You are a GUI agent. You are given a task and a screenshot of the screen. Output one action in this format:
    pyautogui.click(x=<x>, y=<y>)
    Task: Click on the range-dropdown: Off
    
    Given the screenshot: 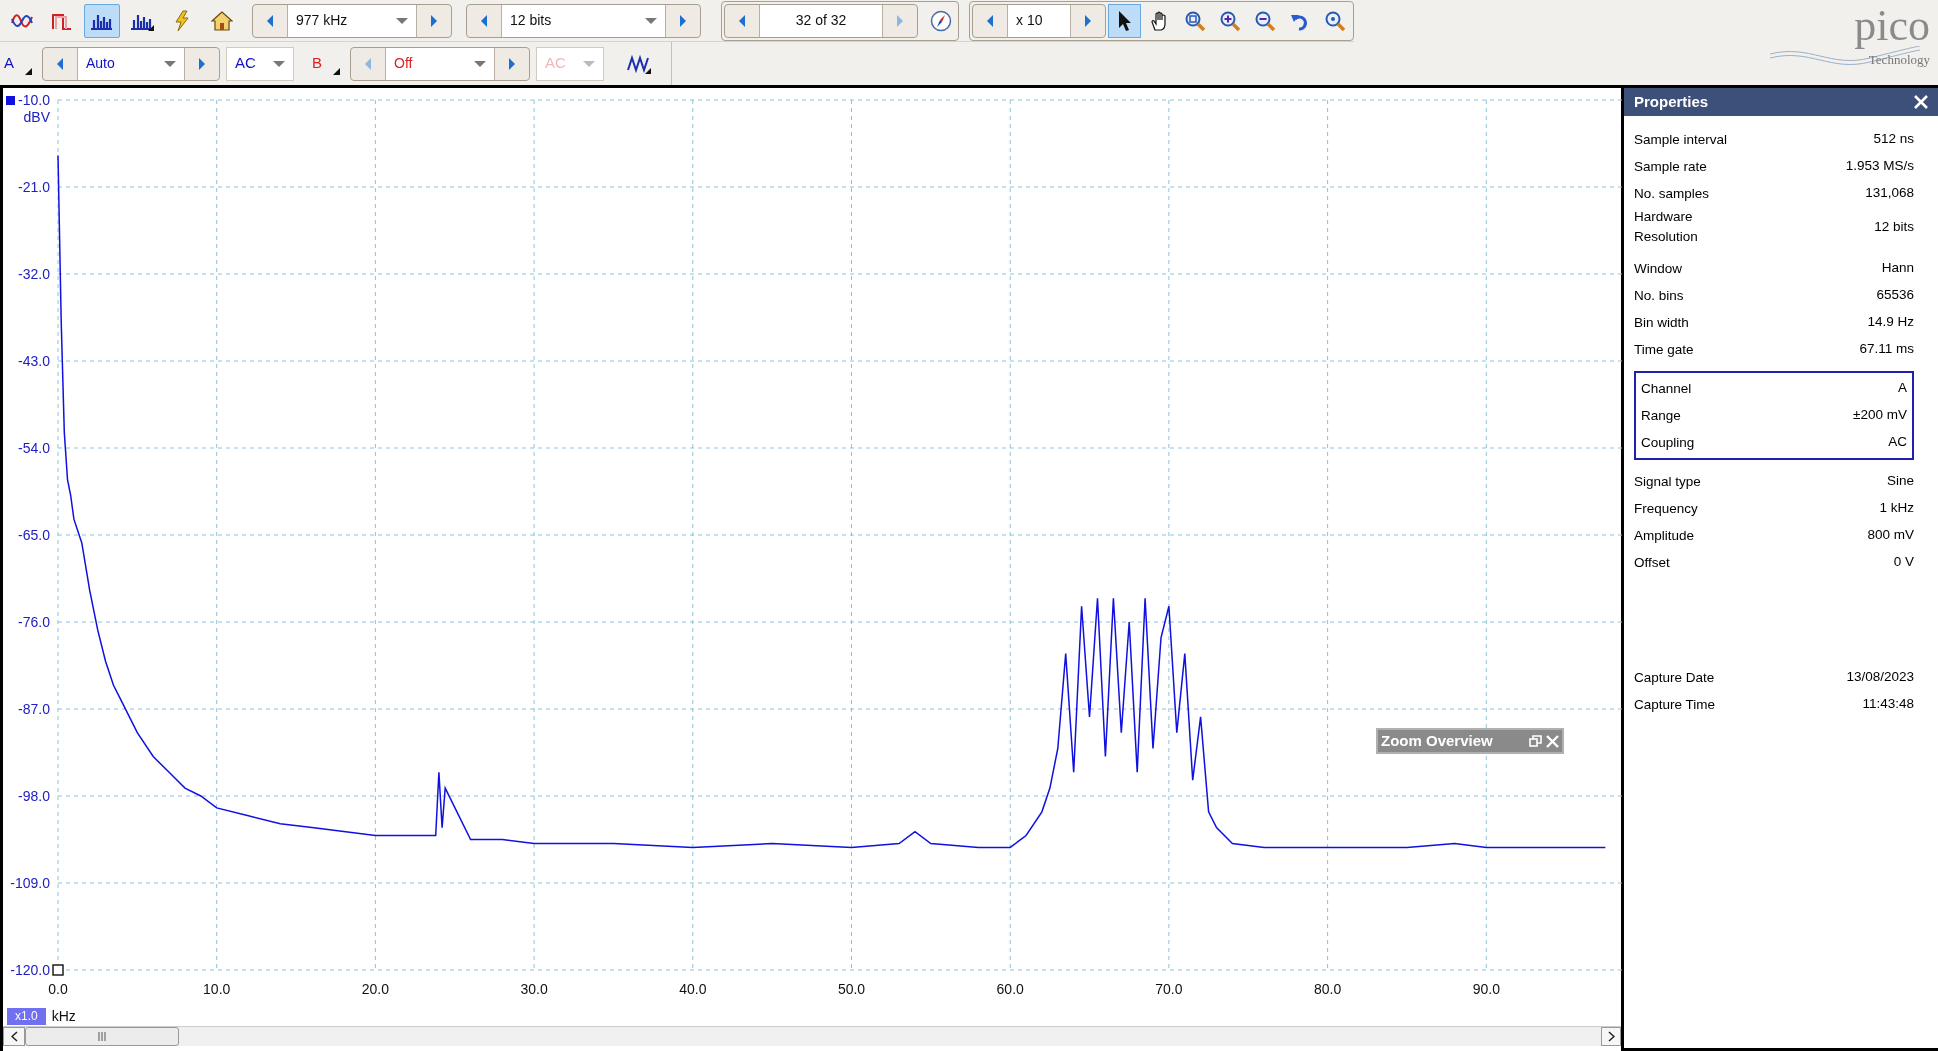 What is the action you would take?
    pyautogui.click(x=440, y=63)
    